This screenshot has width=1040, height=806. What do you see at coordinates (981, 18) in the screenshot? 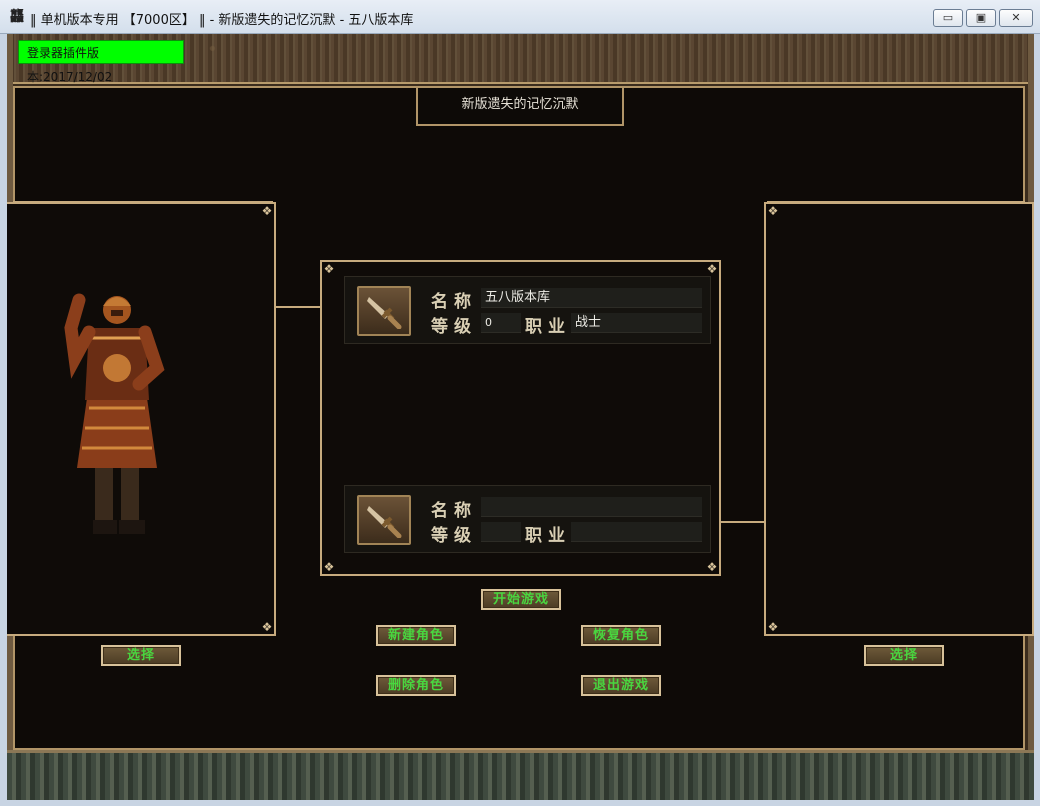
I see `maximize-button: ▣` at bounding box center [981, 18].